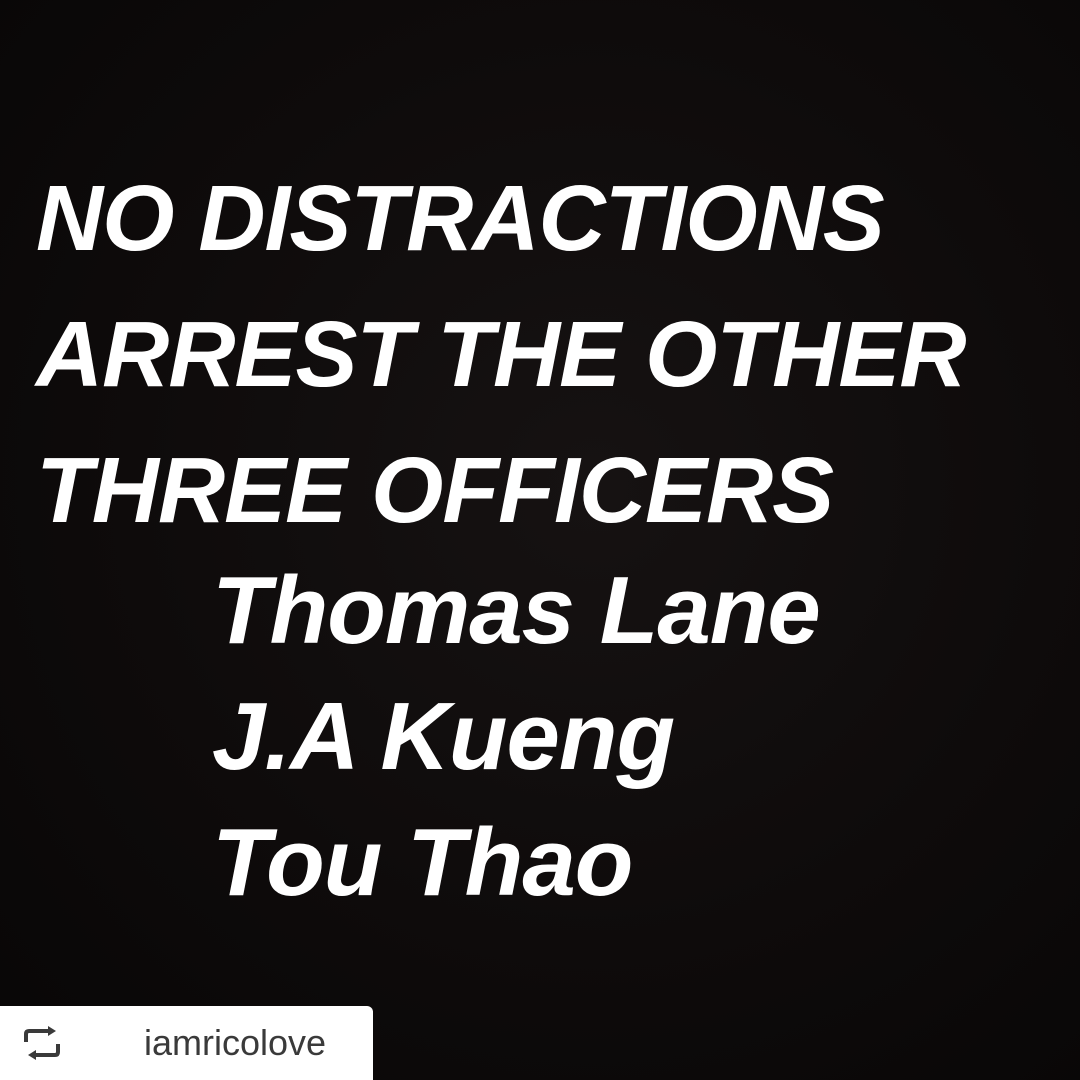 Image resolution: width=1080 pixels, height=1080 pixels. I want to click on headline-line: ARREST THE OTHER, so click(501, 354).